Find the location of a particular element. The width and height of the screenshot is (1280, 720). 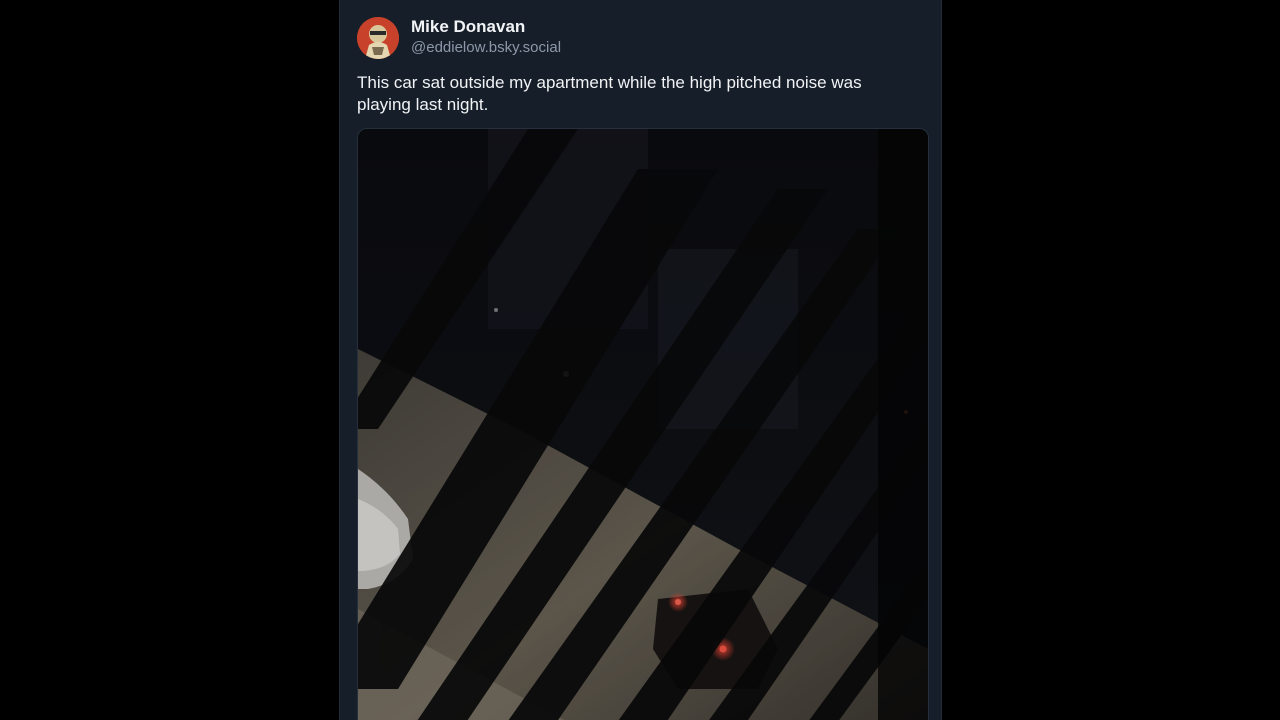

post-header: Mike Donavan @eddielow.bsky.social is located at coordinates (459, 38).